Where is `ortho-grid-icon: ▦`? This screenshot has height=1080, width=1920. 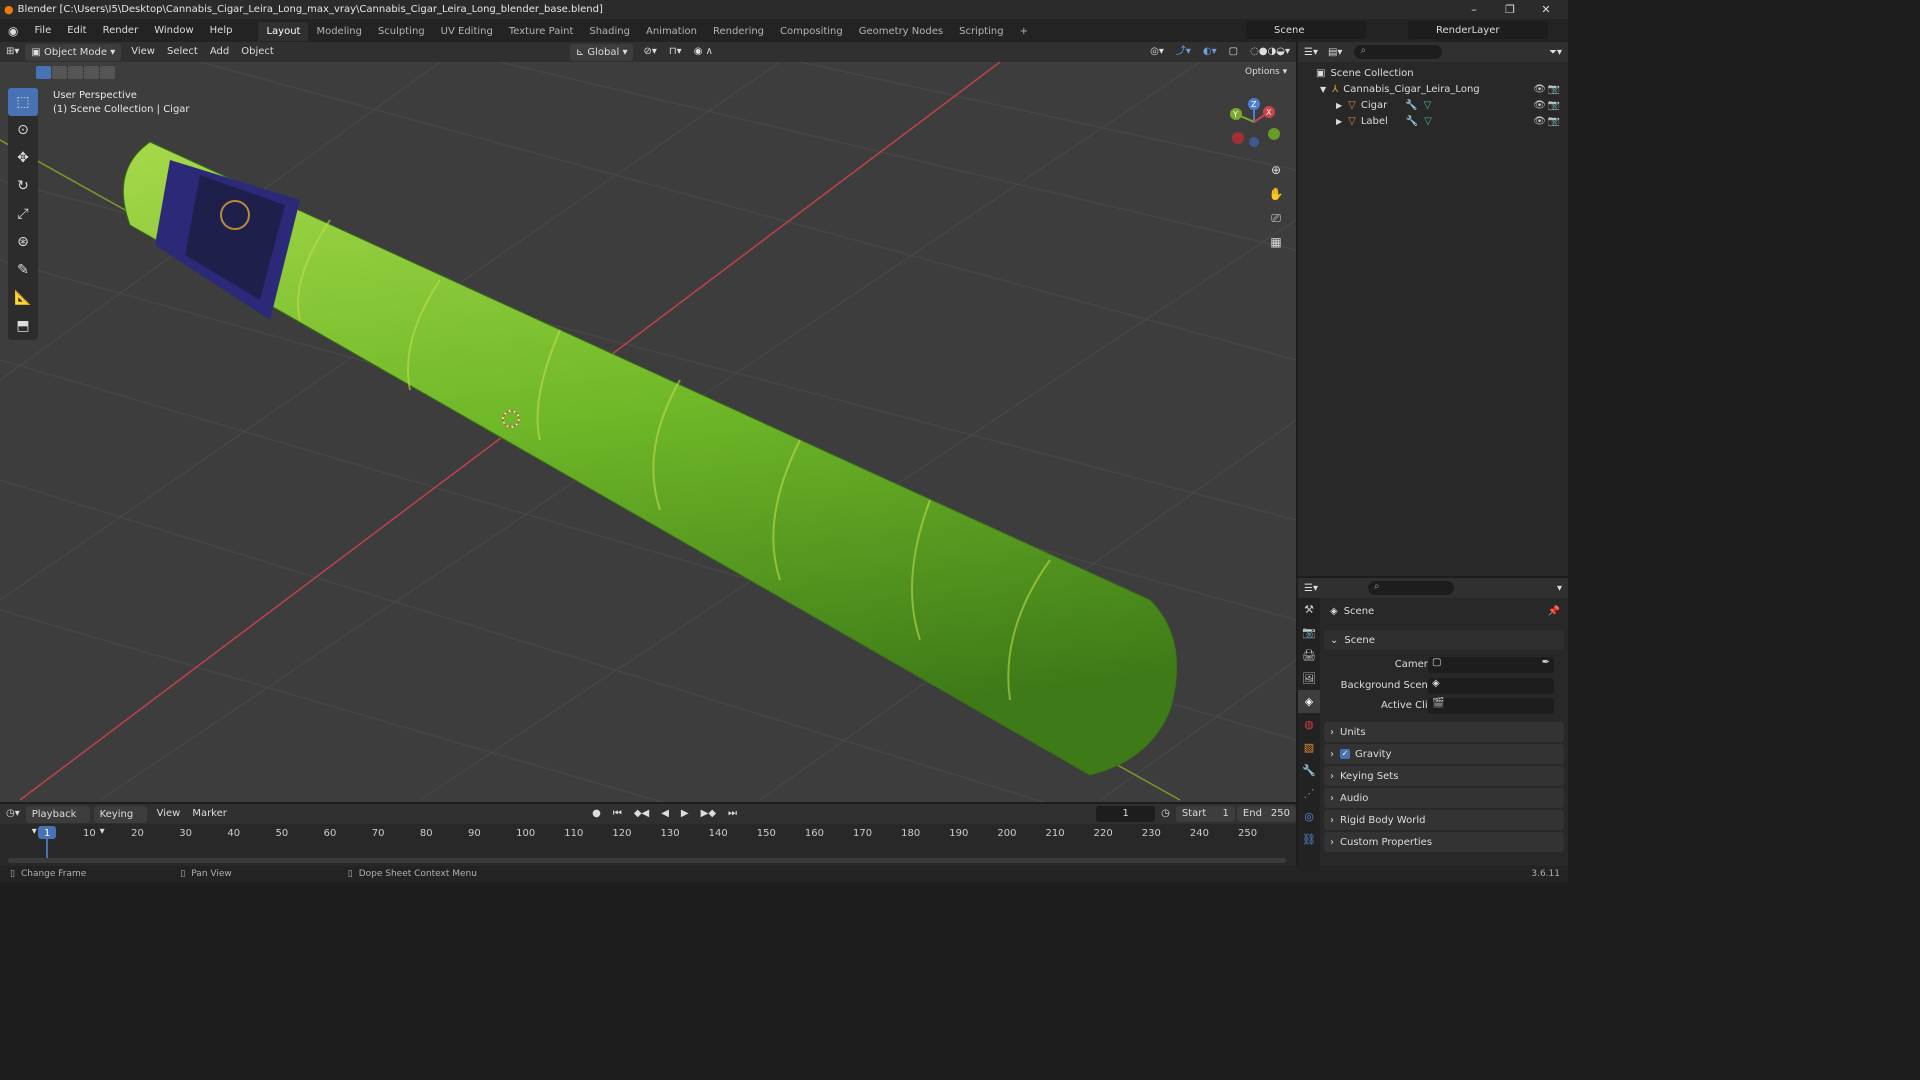
ortho-grid-icon: ▦ is located at coordinates (1276, 242).